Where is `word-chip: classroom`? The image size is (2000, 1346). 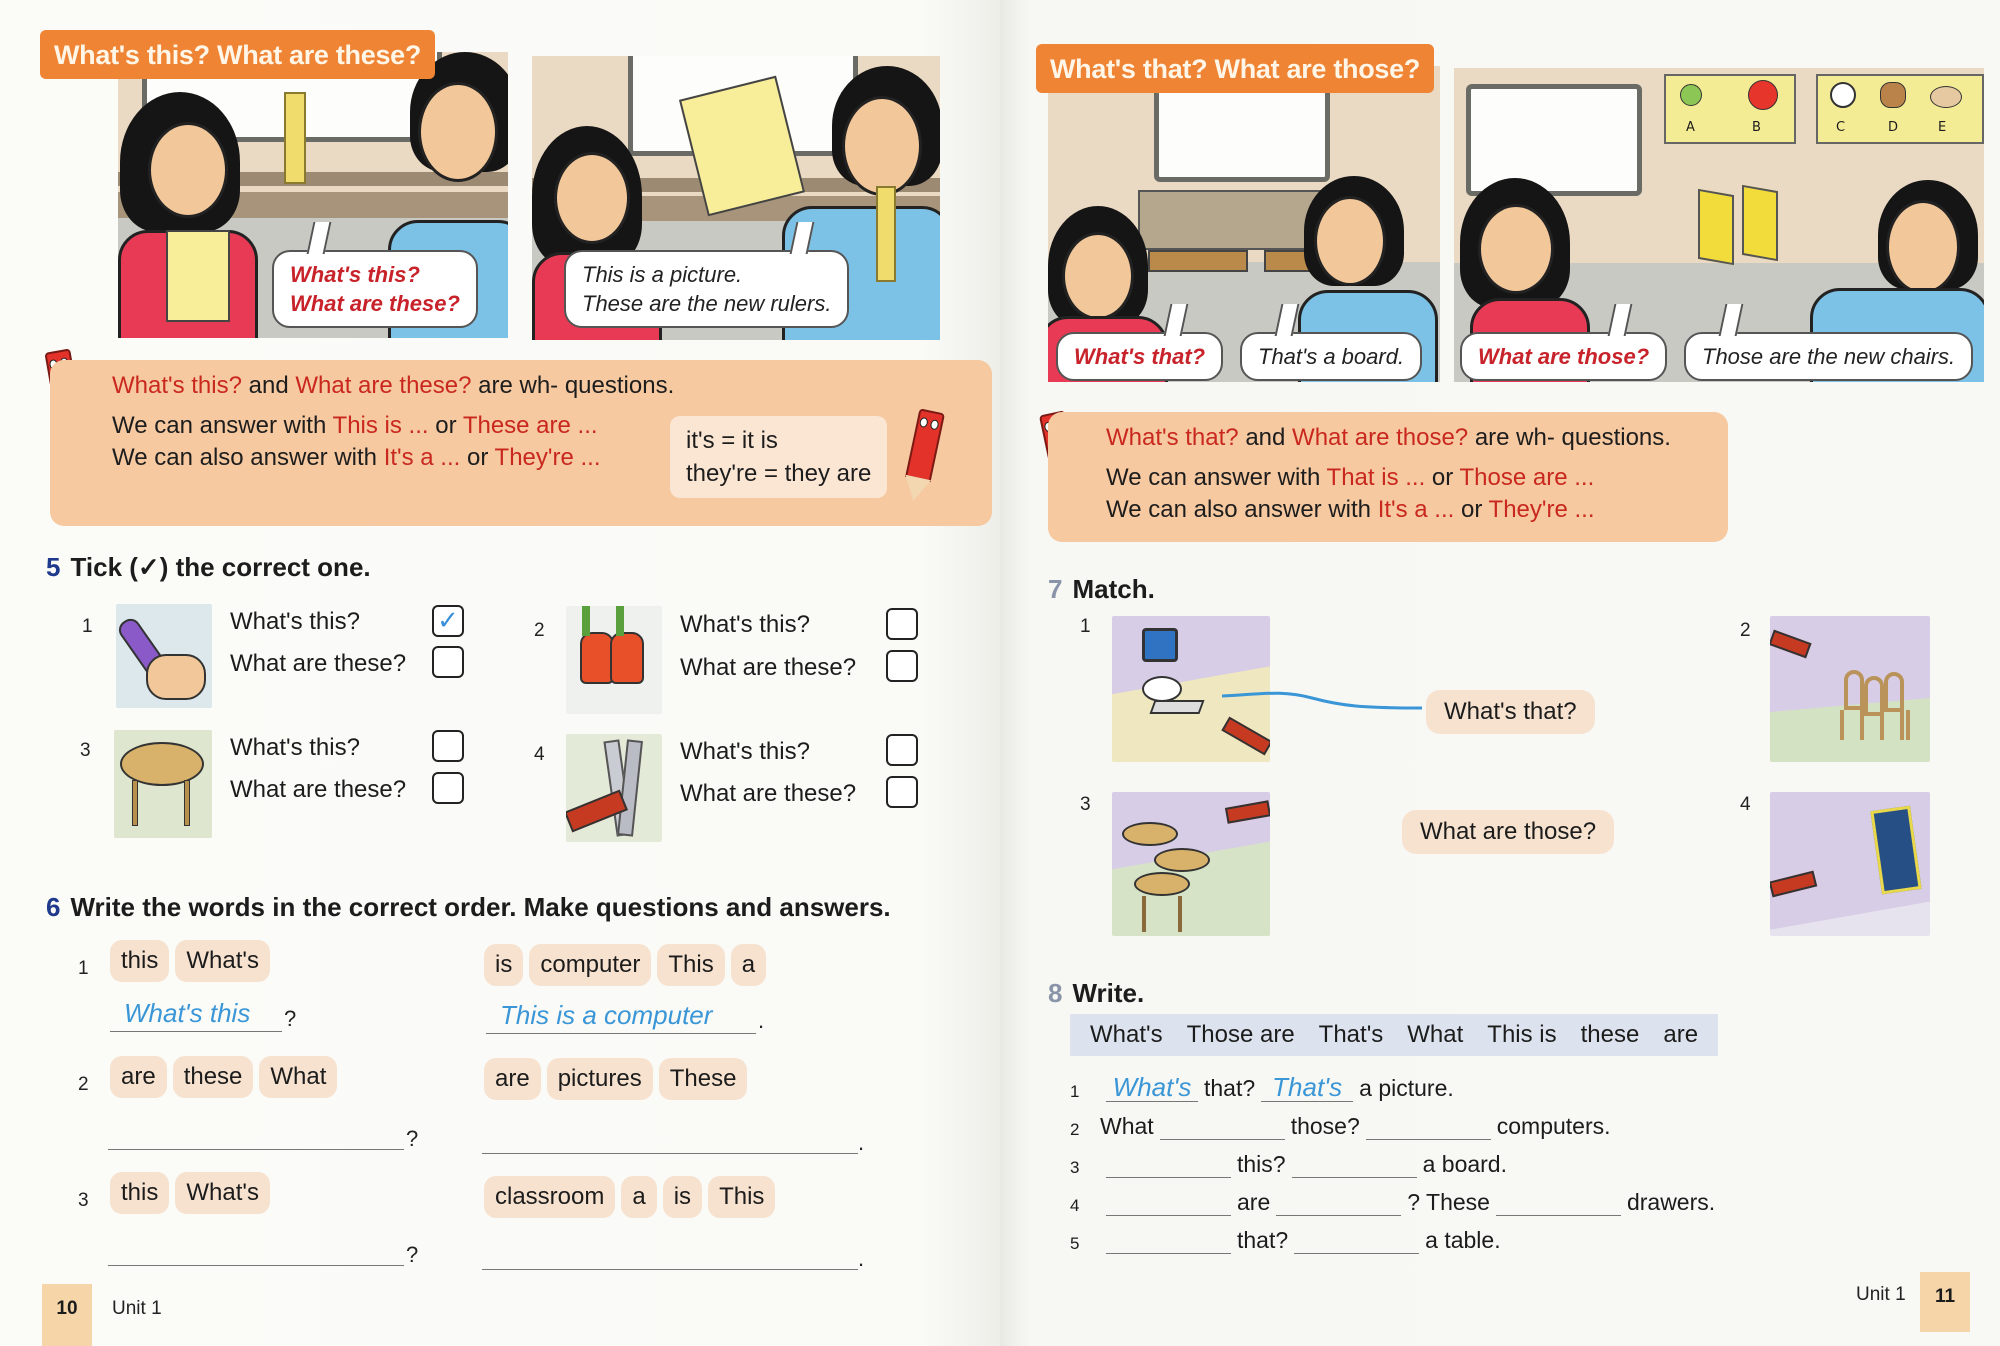 word-chip: classroom is located at coordinates (550, 1197).